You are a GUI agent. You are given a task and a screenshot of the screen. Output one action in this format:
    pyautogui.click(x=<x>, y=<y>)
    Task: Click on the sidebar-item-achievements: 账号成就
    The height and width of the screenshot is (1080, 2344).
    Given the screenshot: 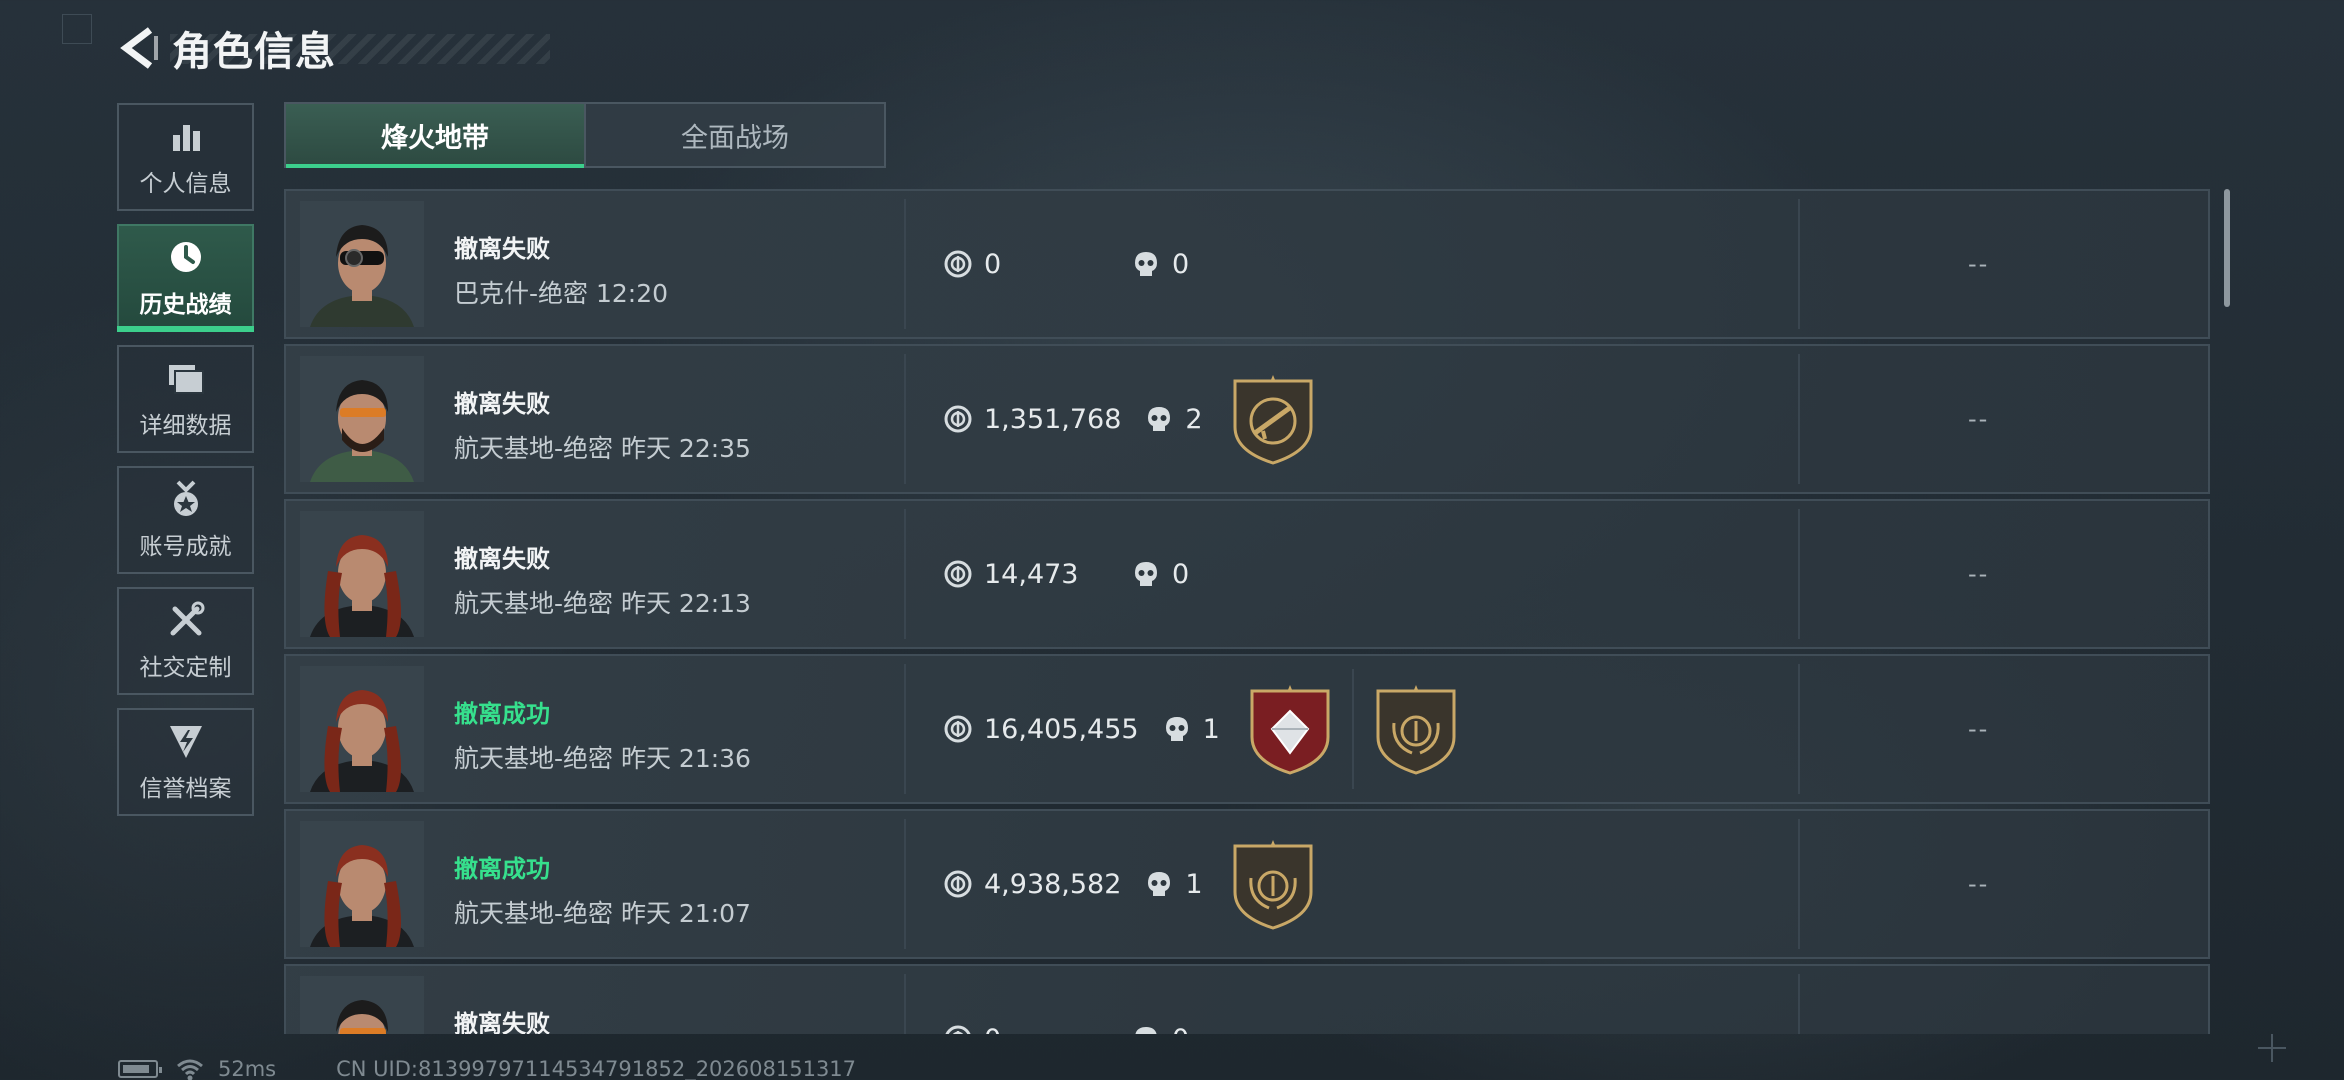 What is the action you would take?
    pyautogui.click(x=185, y=520)
    